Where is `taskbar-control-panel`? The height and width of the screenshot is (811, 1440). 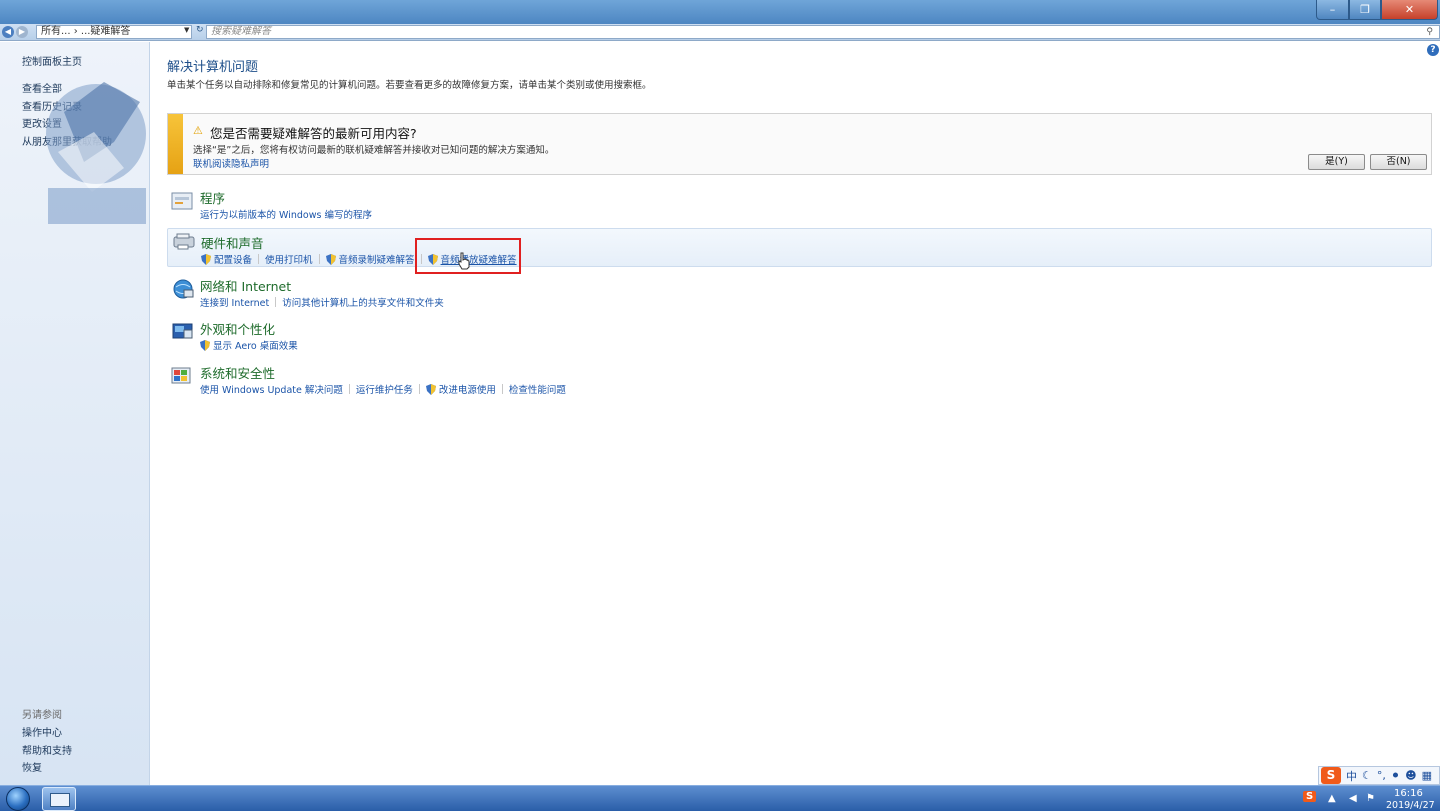
taskbar-control-panel is located at coordinates (59, 799).